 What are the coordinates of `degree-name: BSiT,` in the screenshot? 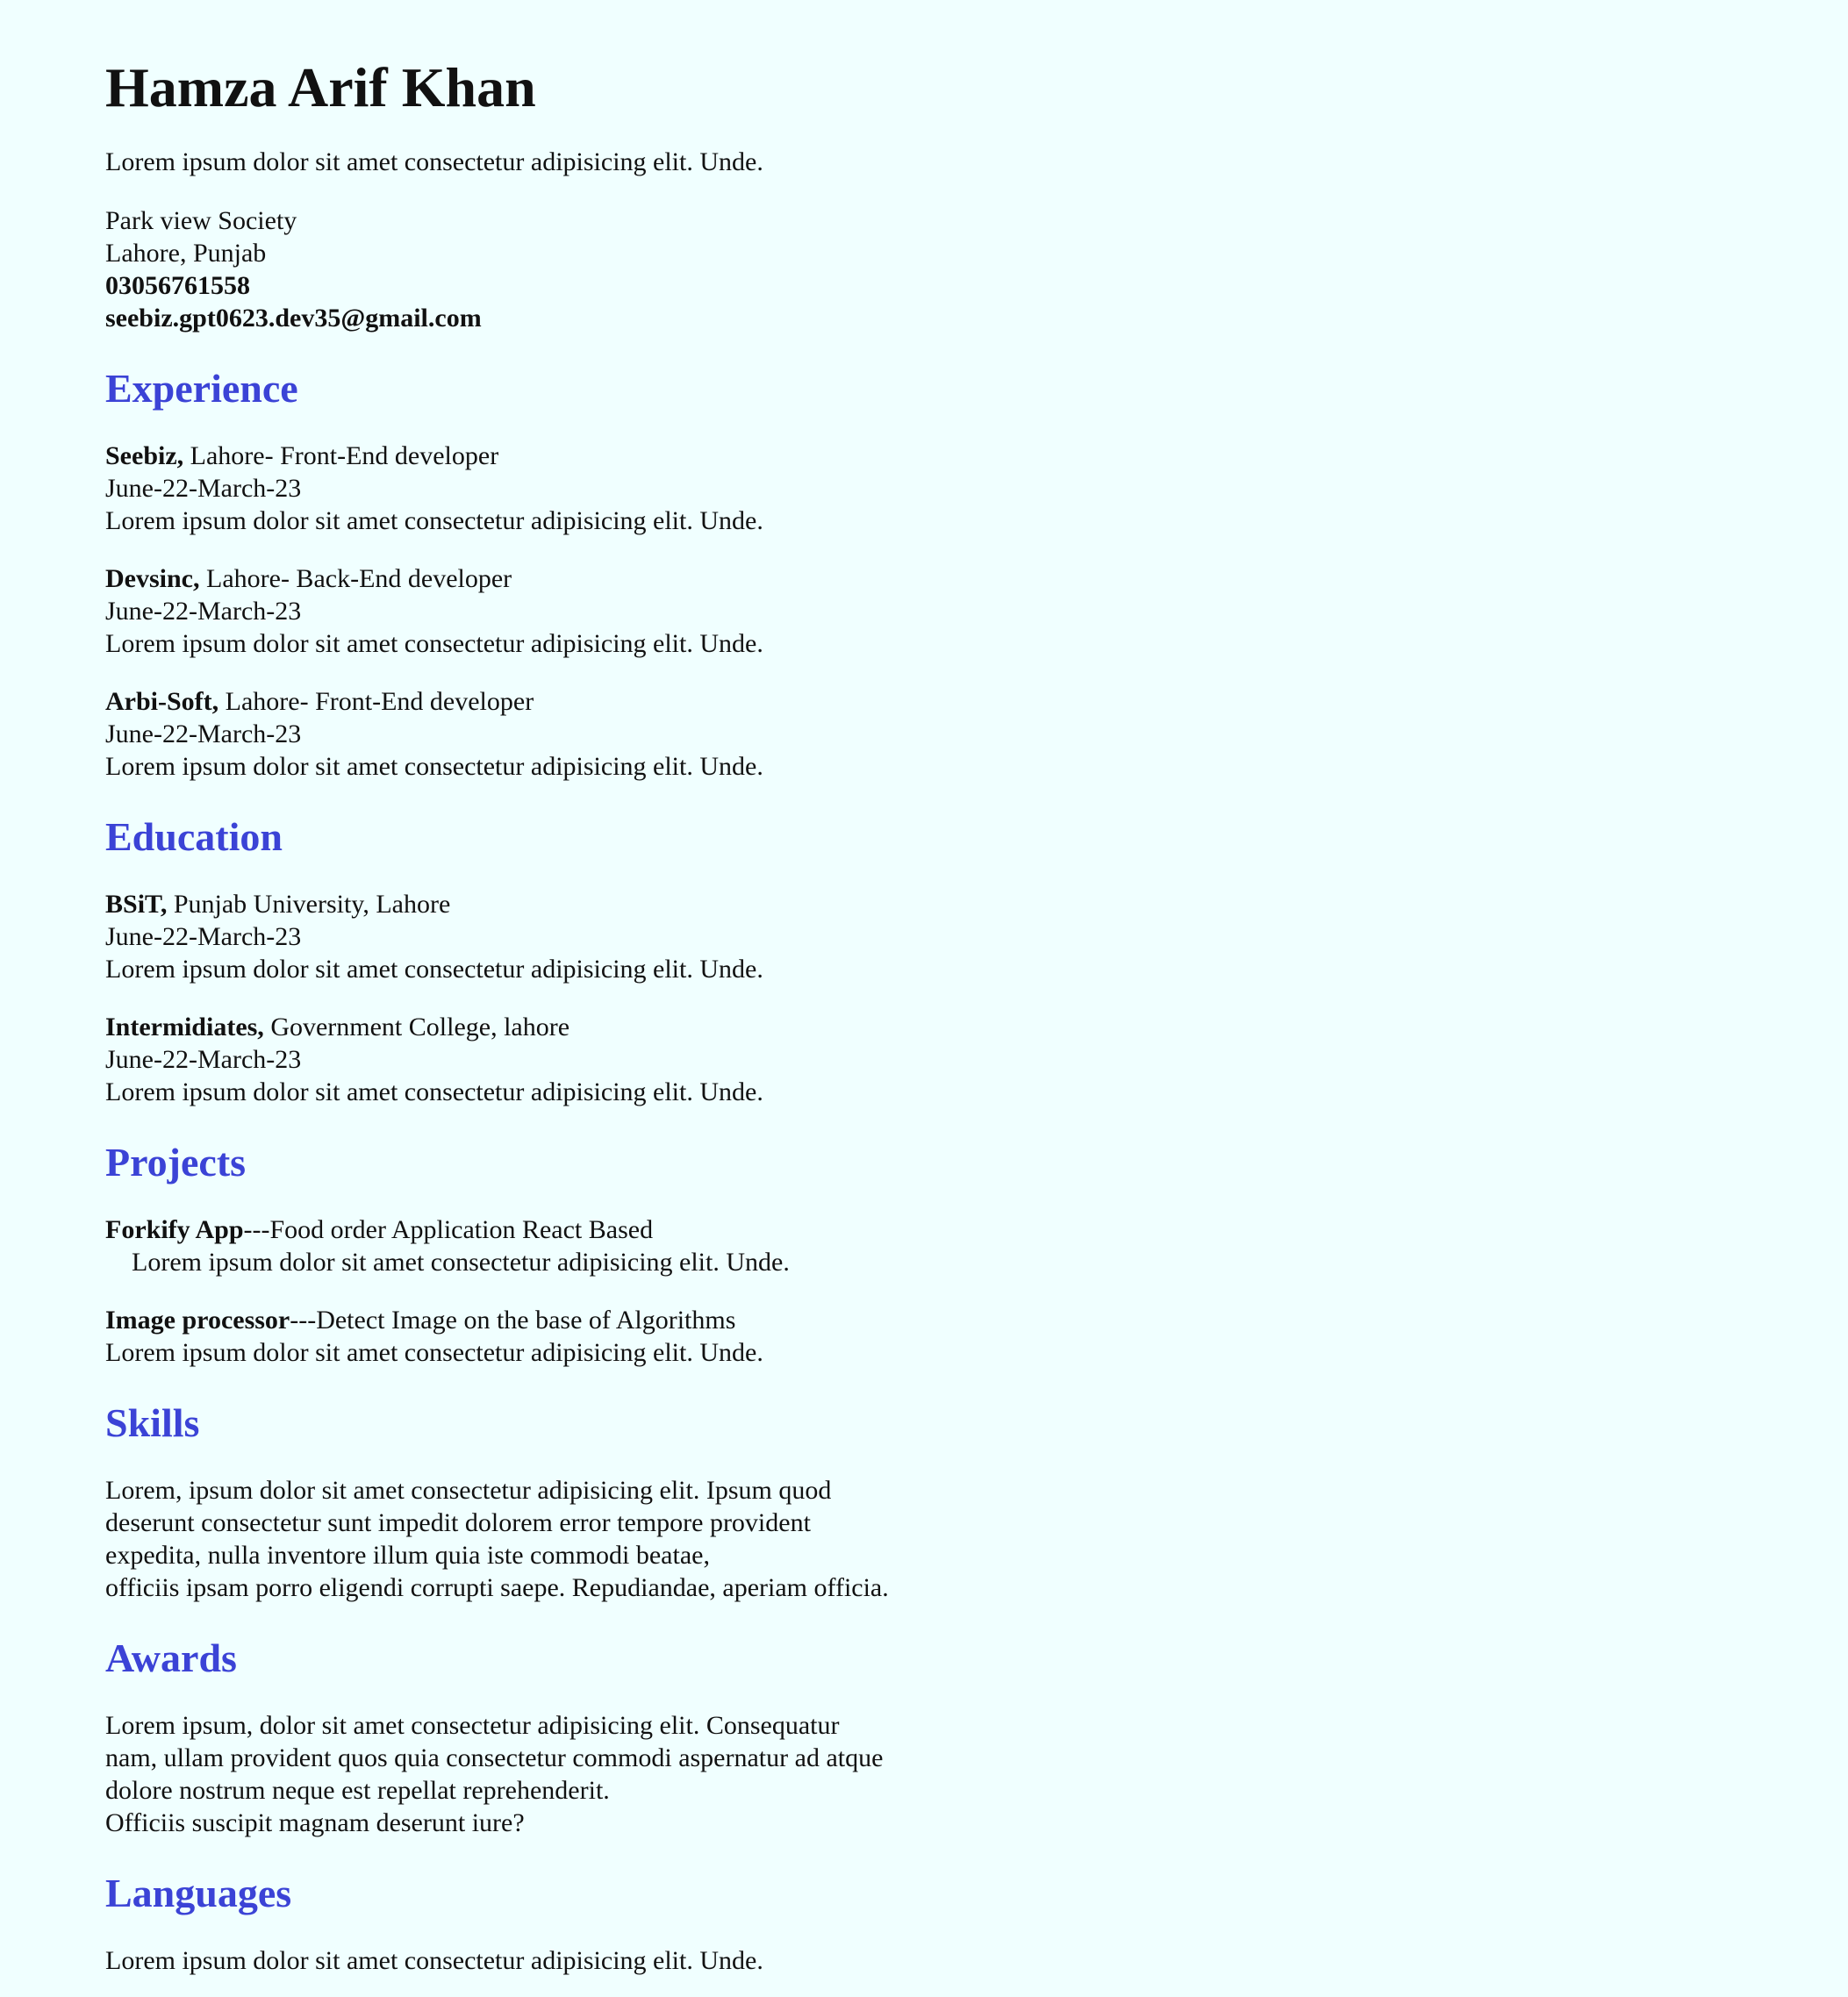 It's located at (136, 904).